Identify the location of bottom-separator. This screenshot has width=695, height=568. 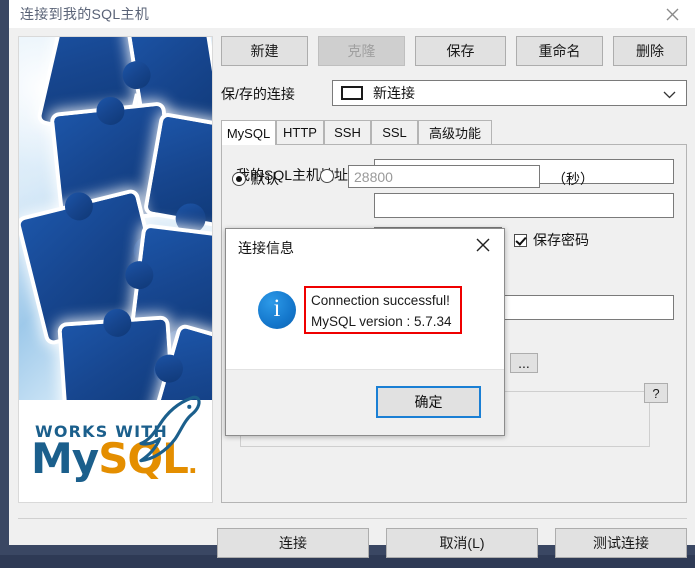
(352, 518).